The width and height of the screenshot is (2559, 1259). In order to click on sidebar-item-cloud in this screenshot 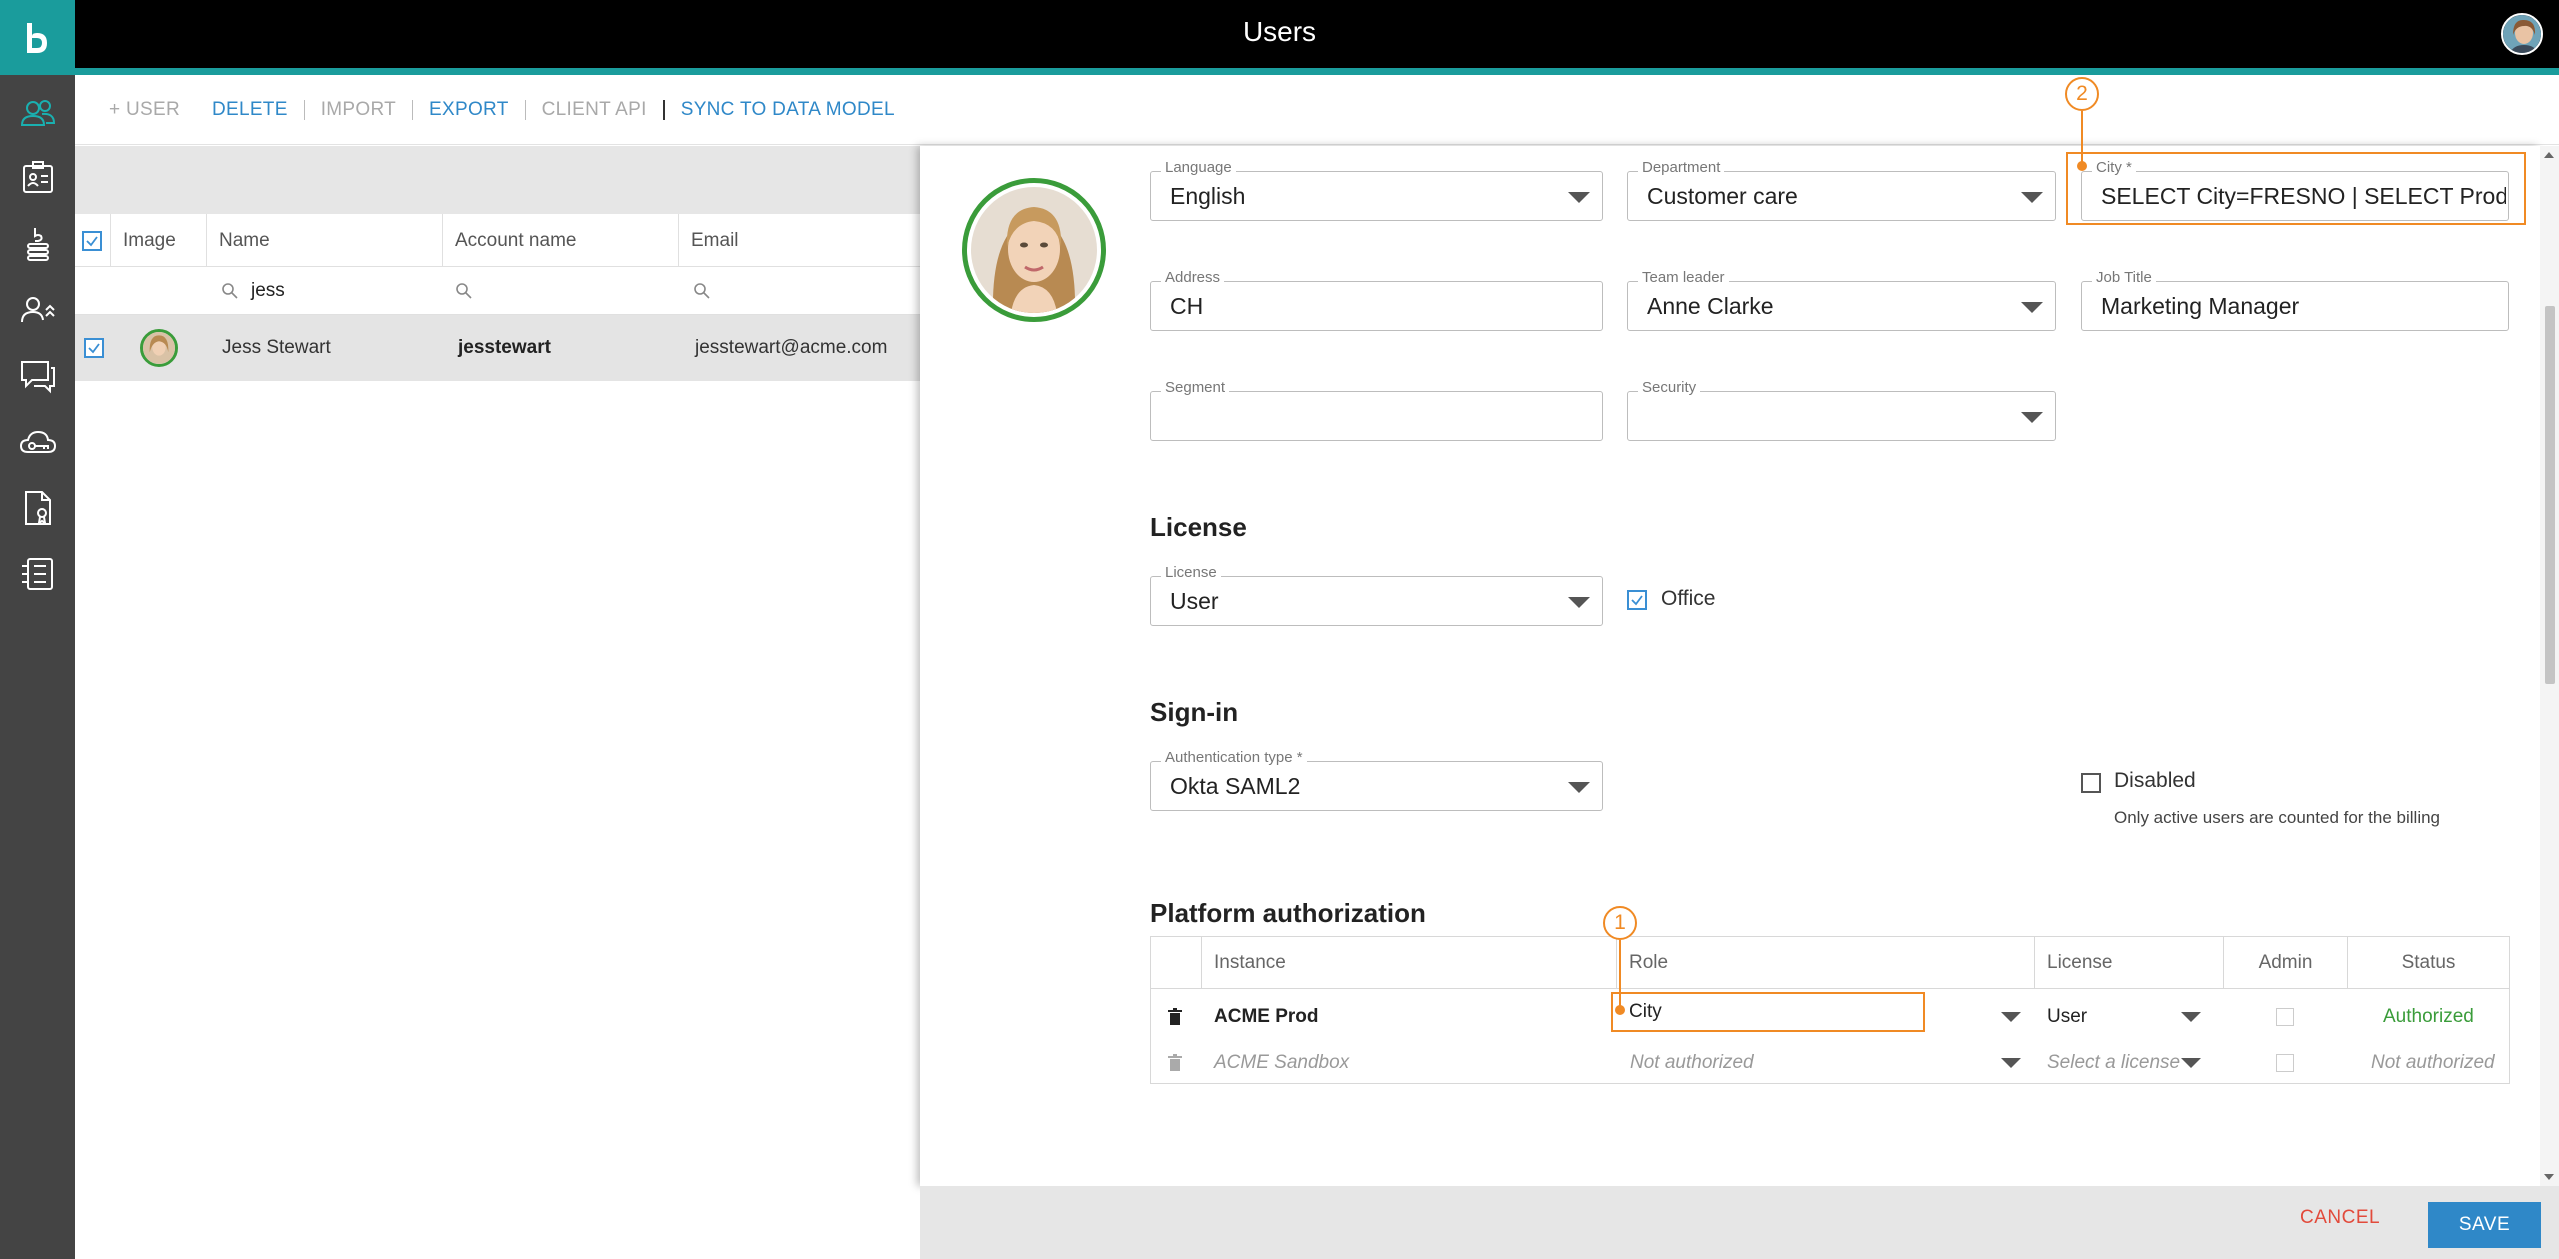, I will do `click(37, 442)`.